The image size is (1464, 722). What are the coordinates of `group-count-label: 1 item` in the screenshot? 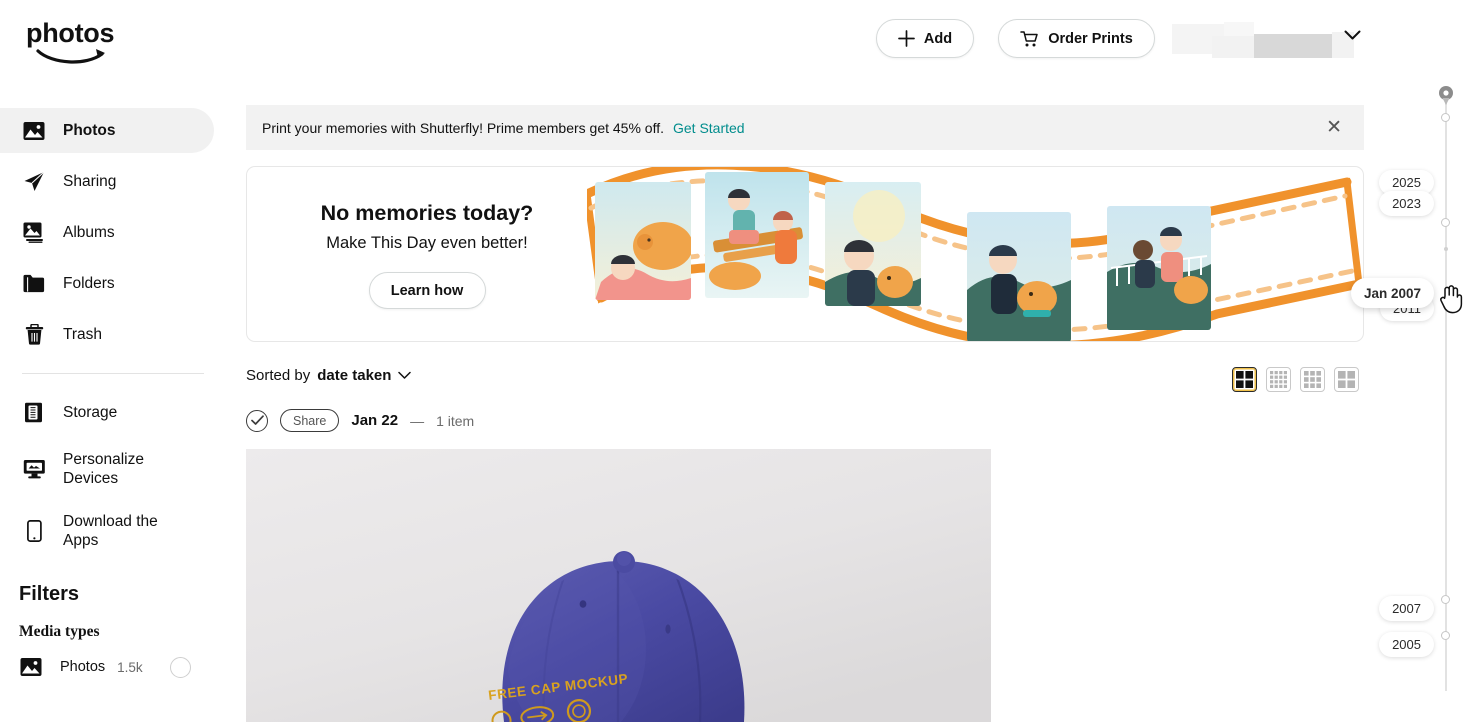 It's located at (455, 420).